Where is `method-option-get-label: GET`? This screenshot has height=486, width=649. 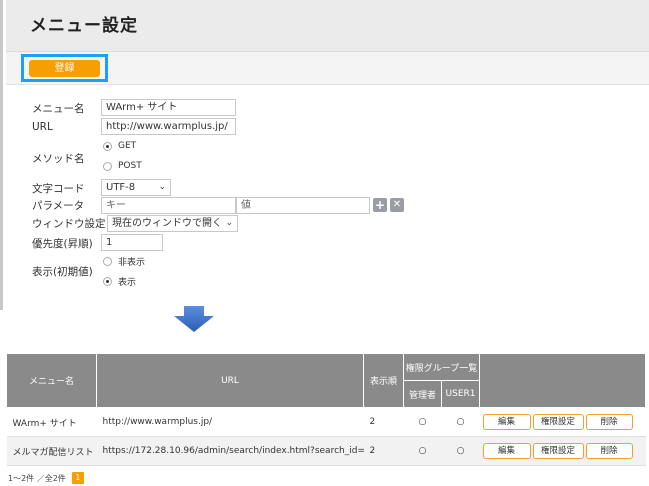 method-option-get-label: GET is located at coordinates (127, 146).